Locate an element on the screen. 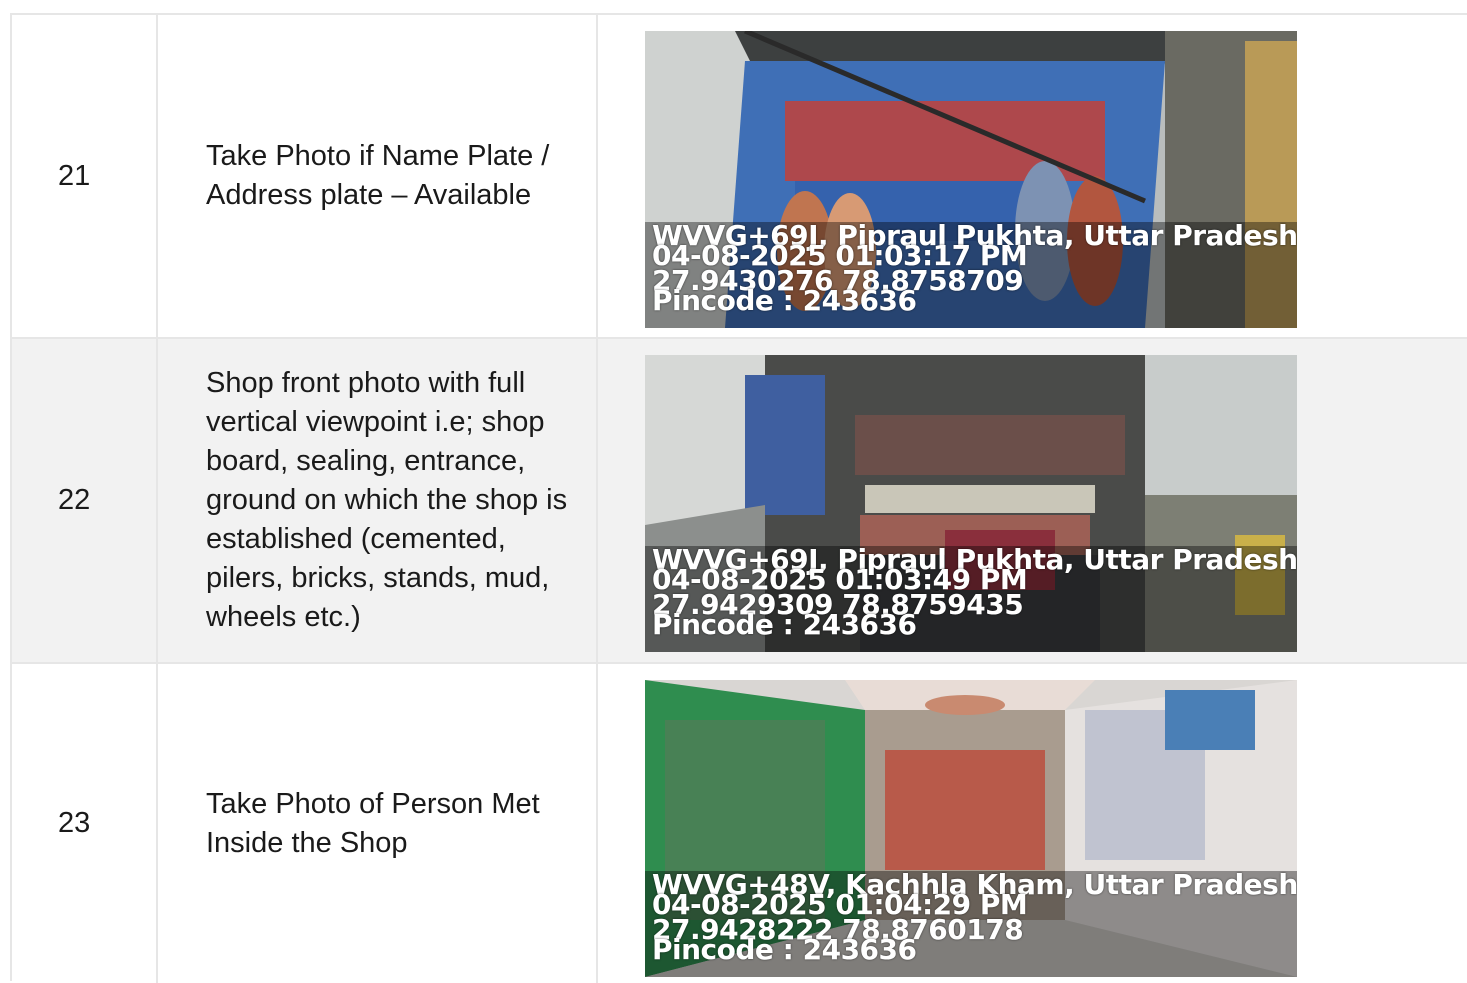  row-number: 21 is located at coordinates (74, 175).